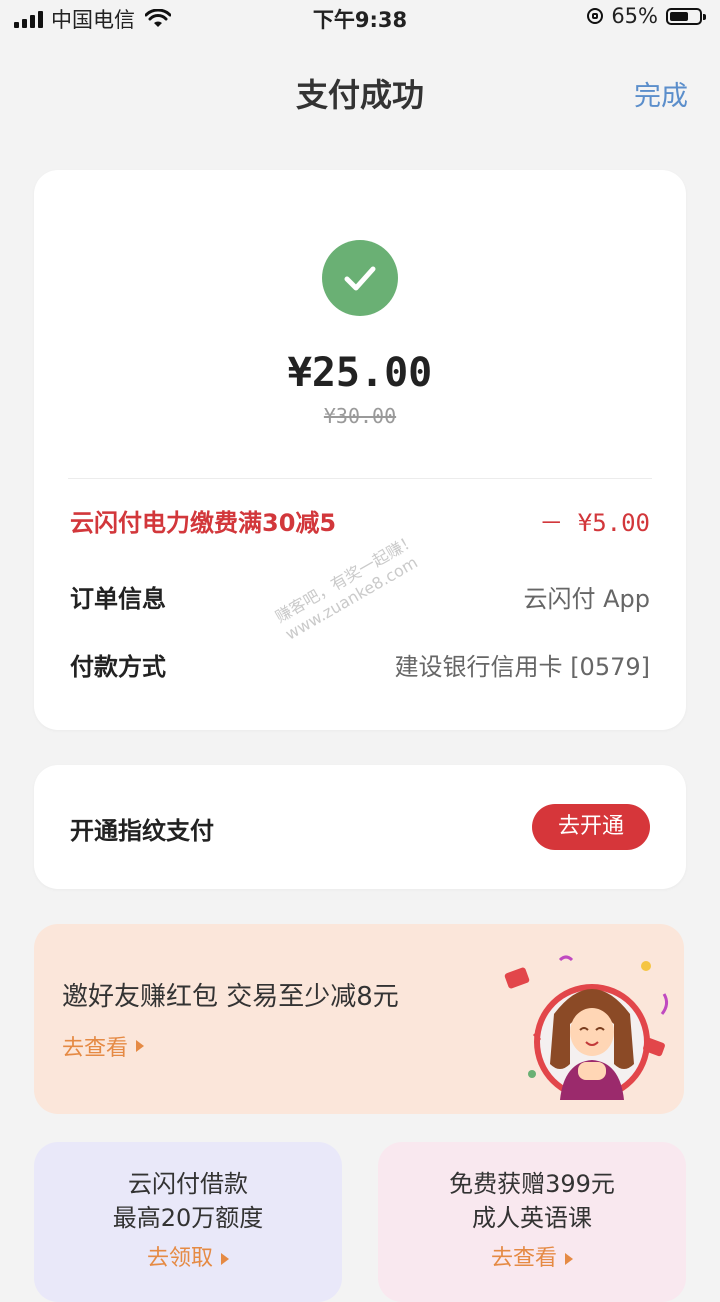 This screenshot has width=720, height=1302. Describe the element at coordinates (230, 997) in the screenshot. I see `banner-title: 邀好友赚红包 交易至少减8元` at that location.